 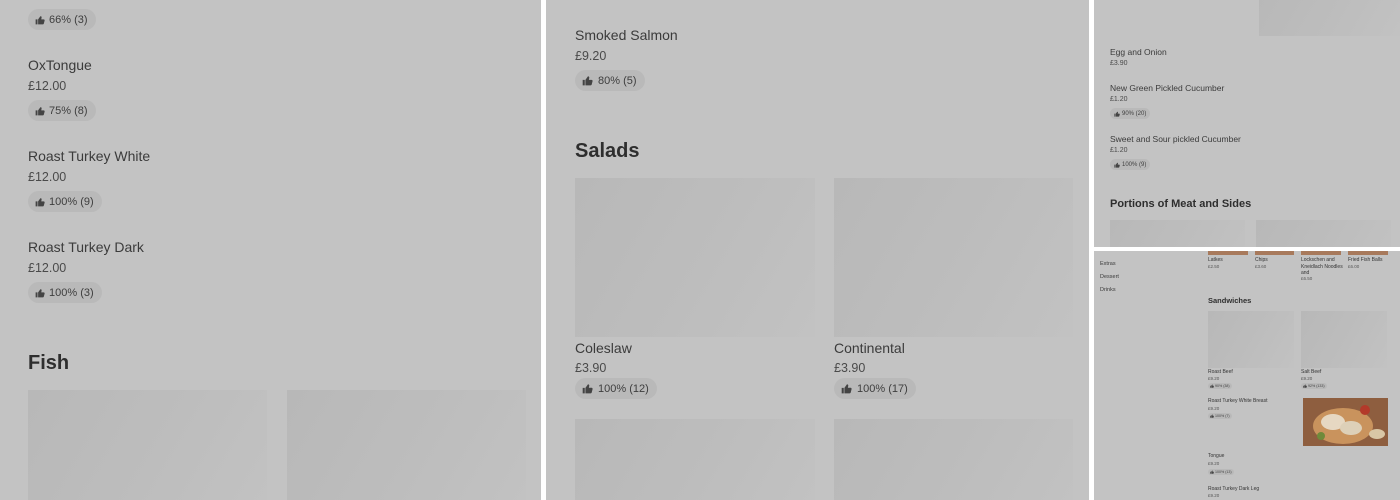 I want to click on rating-text: 100% (7), so click(x=1222, y=416).